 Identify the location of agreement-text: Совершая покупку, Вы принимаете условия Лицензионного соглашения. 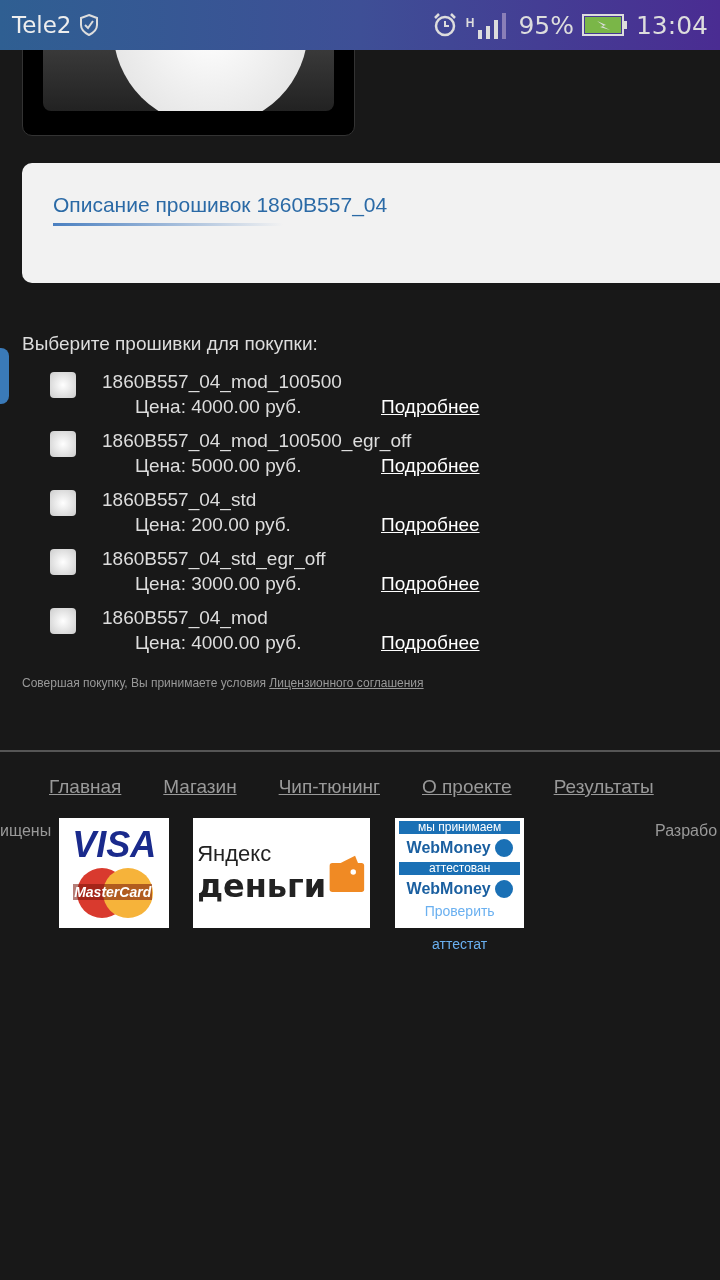
(223, 683).